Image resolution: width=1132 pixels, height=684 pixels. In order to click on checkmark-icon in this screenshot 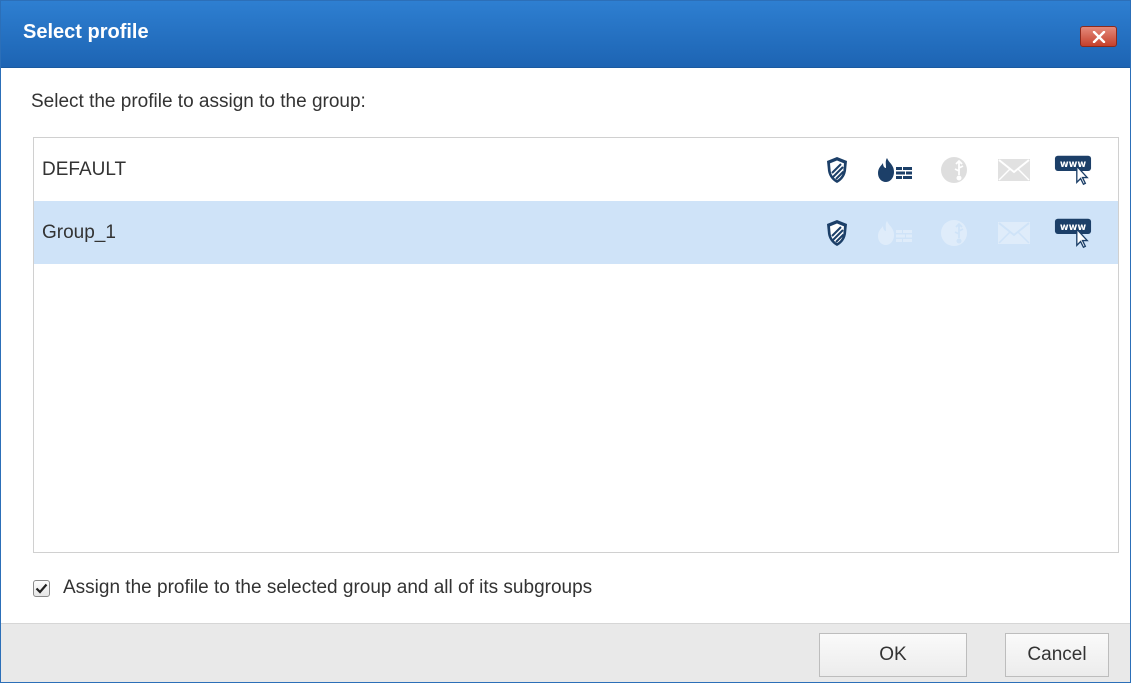, I will do `click(41, 588)`.